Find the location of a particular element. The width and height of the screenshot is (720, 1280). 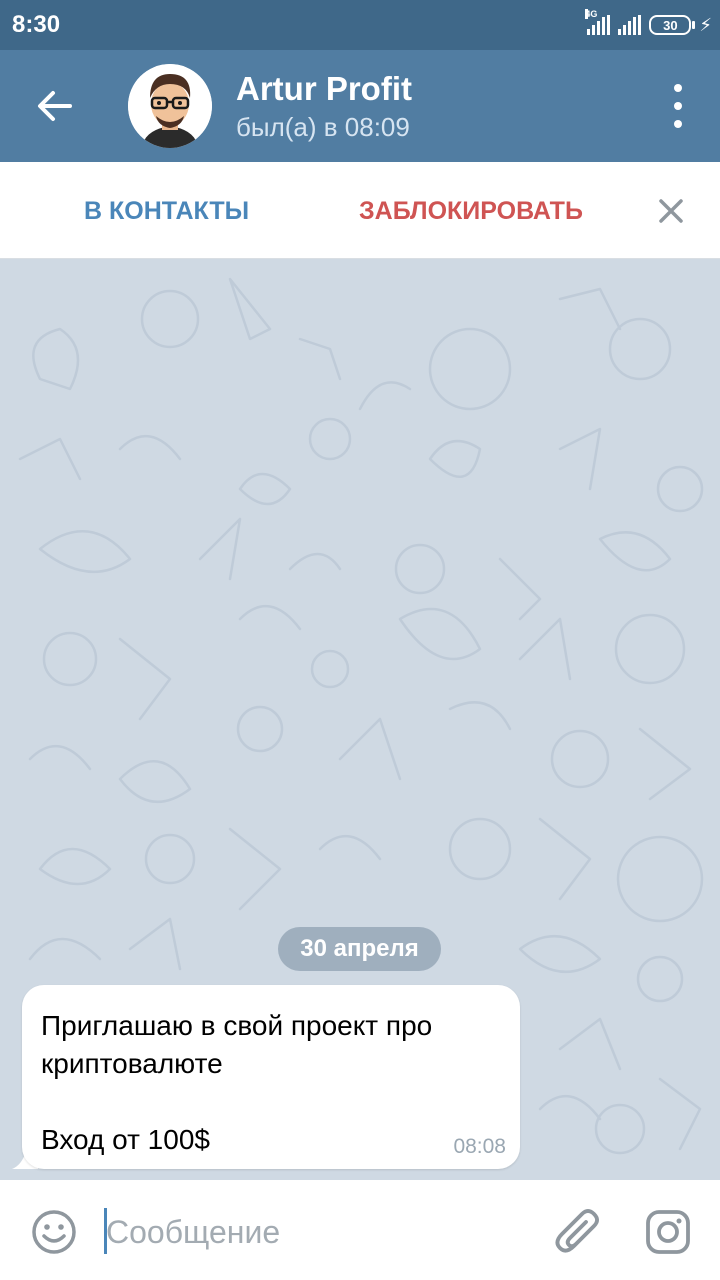

message-input is located at coordinates (316, 1232).